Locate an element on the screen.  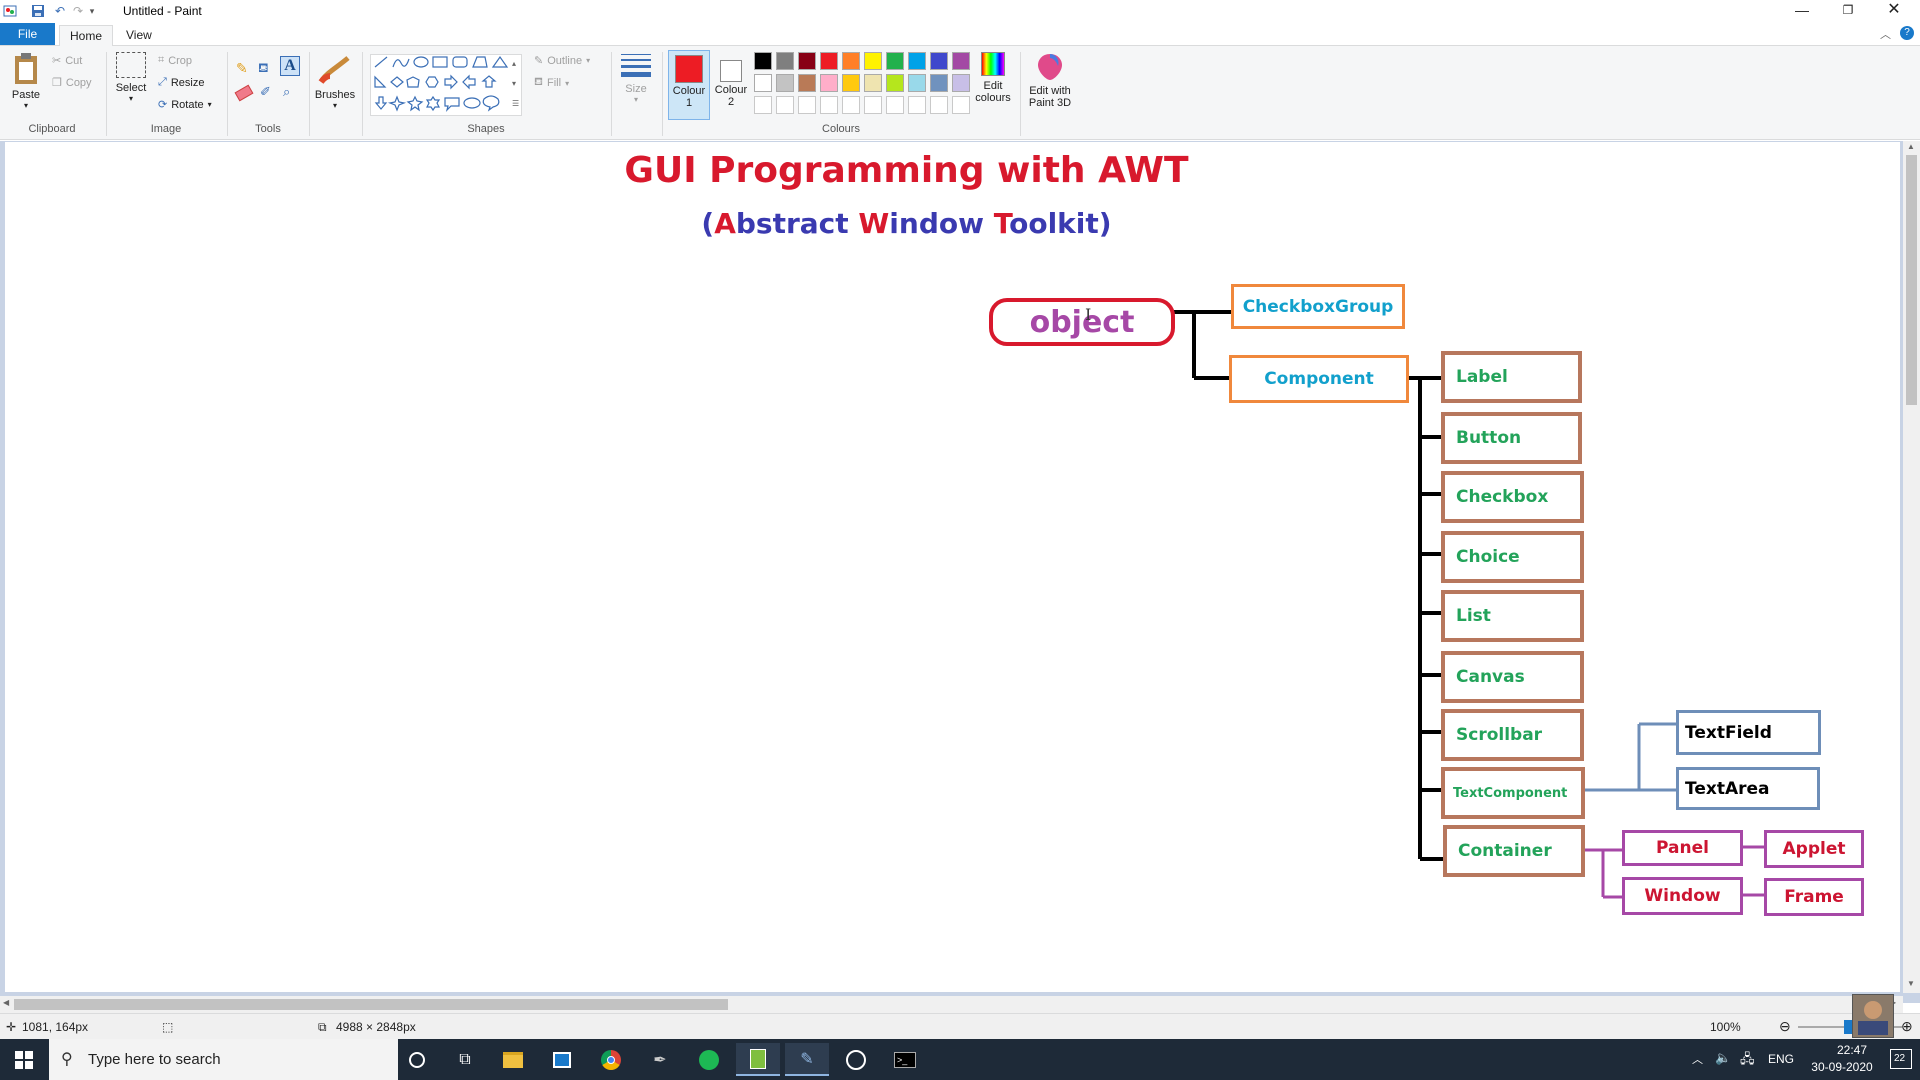
redo-icon: ↷ is located at coordinates (78, 11).